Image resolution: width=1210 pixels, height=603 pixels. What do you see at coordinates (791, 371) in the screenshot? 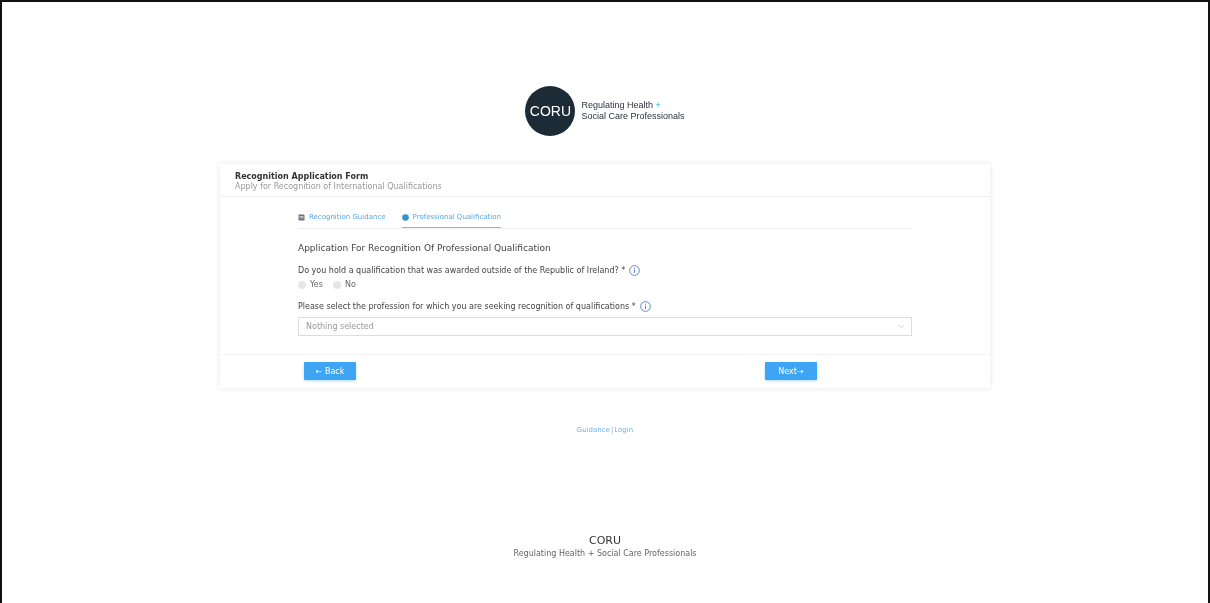
I see `next-button: Next→` at bounding box center [791, 371].